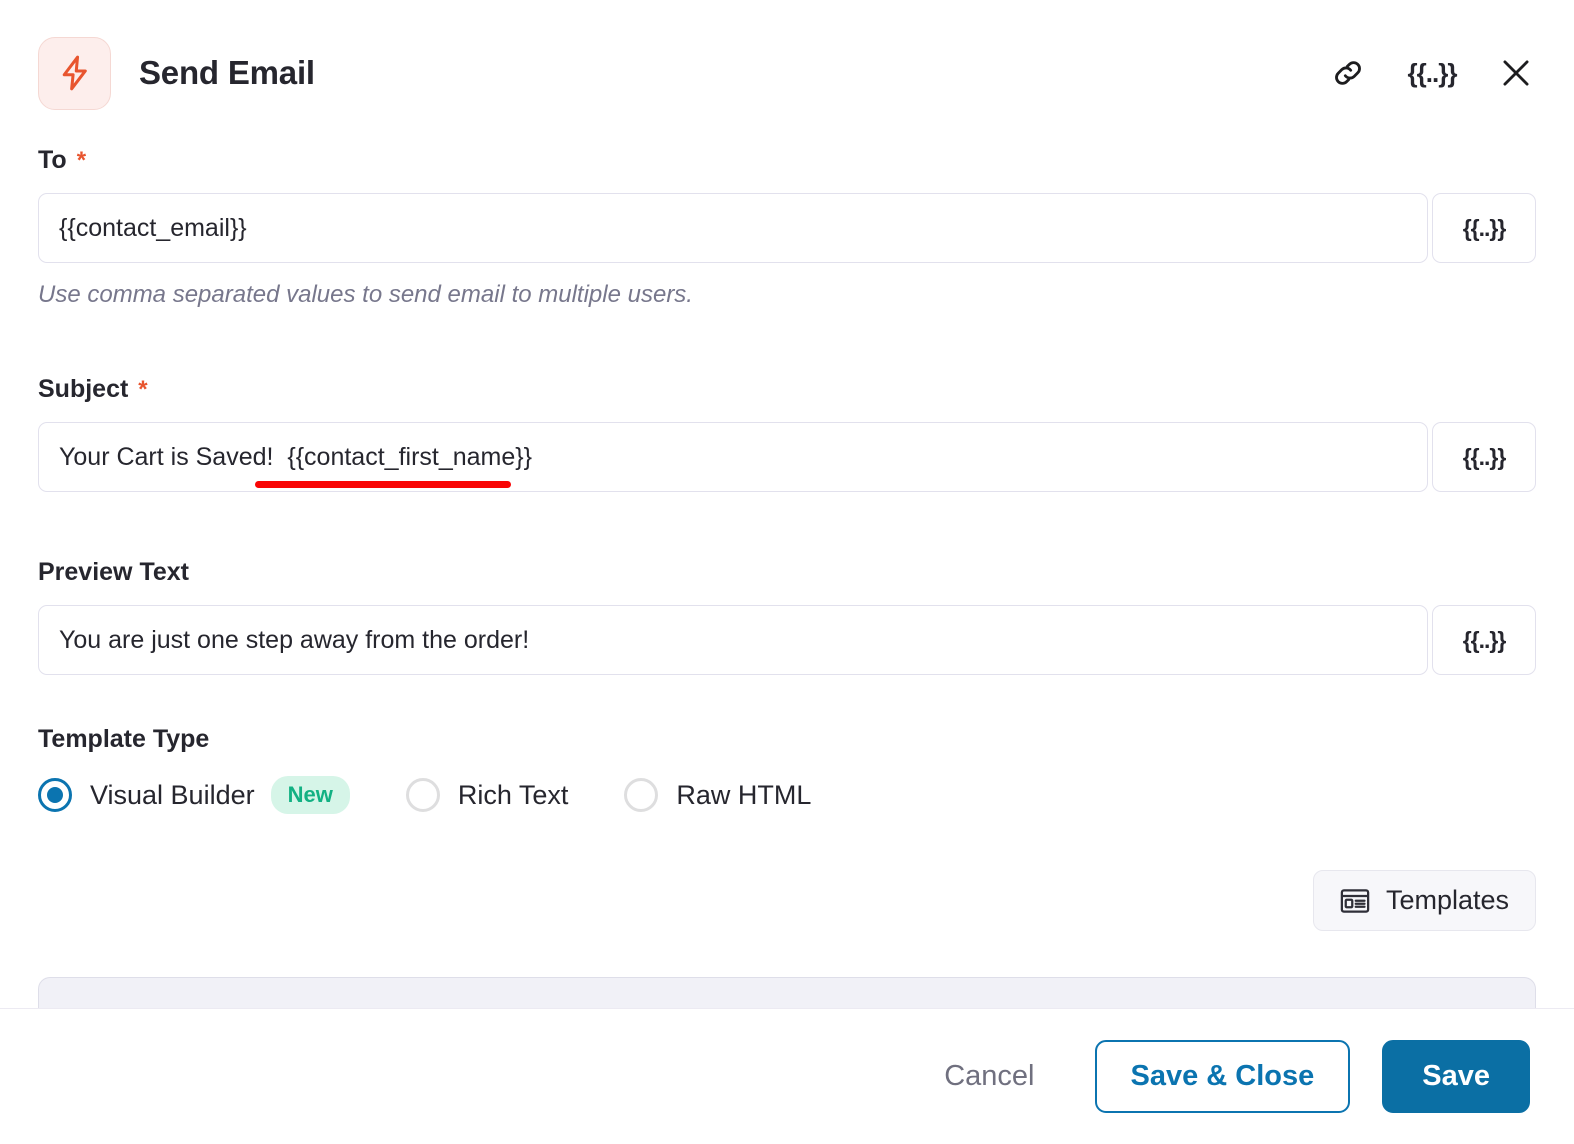 This screenshot has width=1574, height=1144. Describe the element at coordinates (513, 794) in the screenshot. I see `radio-rich-text-label: Rich Text` at that location.